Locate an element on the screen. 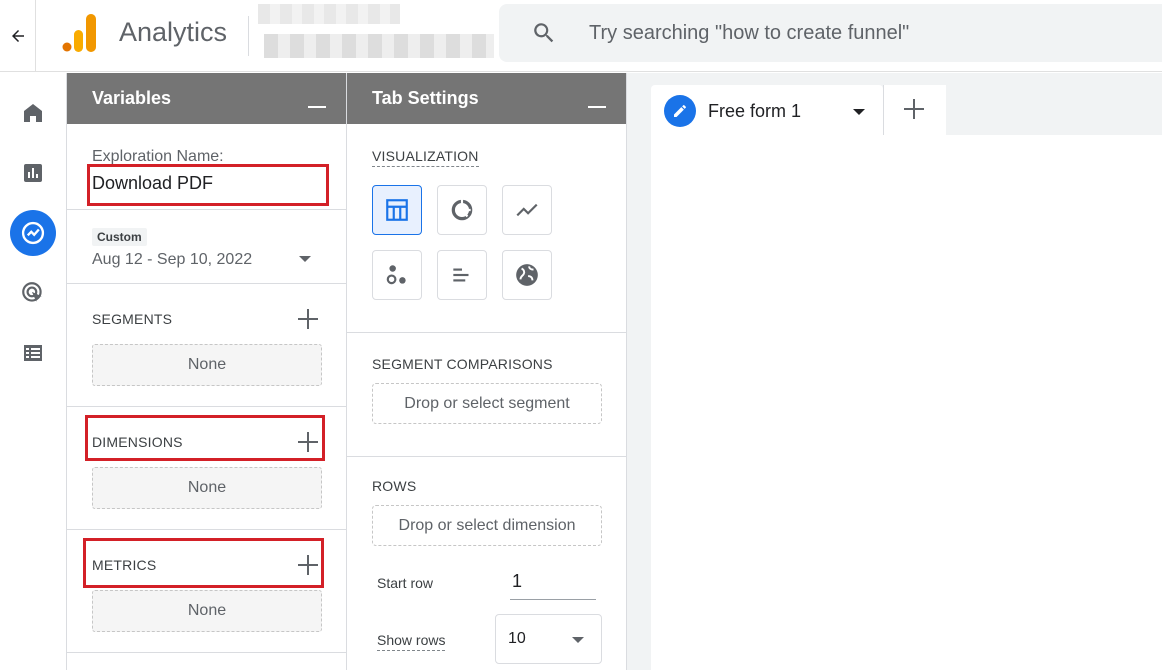 The image size is (1162, 670). date-range: Aug 12 - Sep 10, 2022 is located at coordinates (172, 260).